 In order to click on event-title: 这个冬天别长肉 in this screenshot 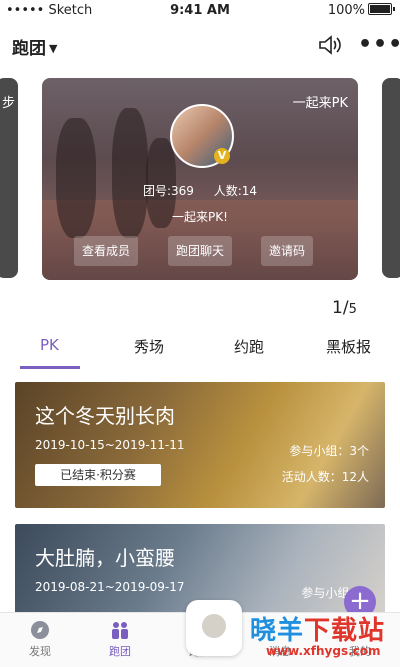, I will do `click(105, 416)`.